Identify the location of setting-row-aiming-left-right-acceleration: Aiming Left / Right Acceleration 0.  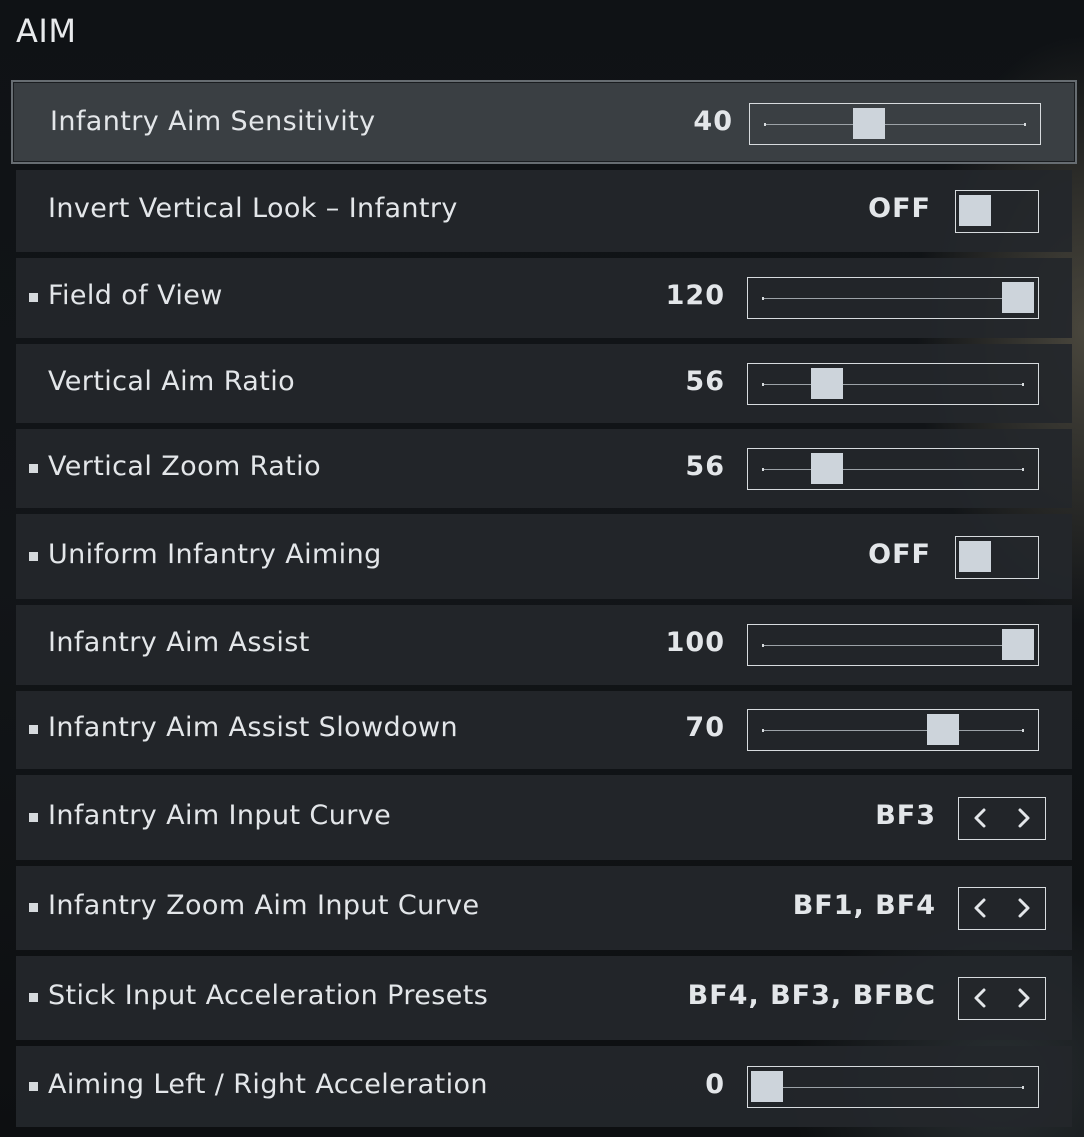
(544, 1086).